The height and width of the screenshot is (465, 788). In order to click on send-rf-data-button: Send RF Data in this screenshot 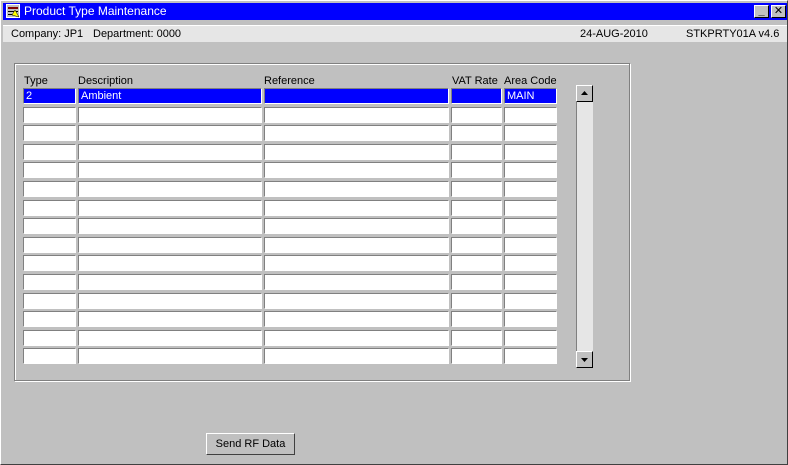, I will do `click(250, 444)`.